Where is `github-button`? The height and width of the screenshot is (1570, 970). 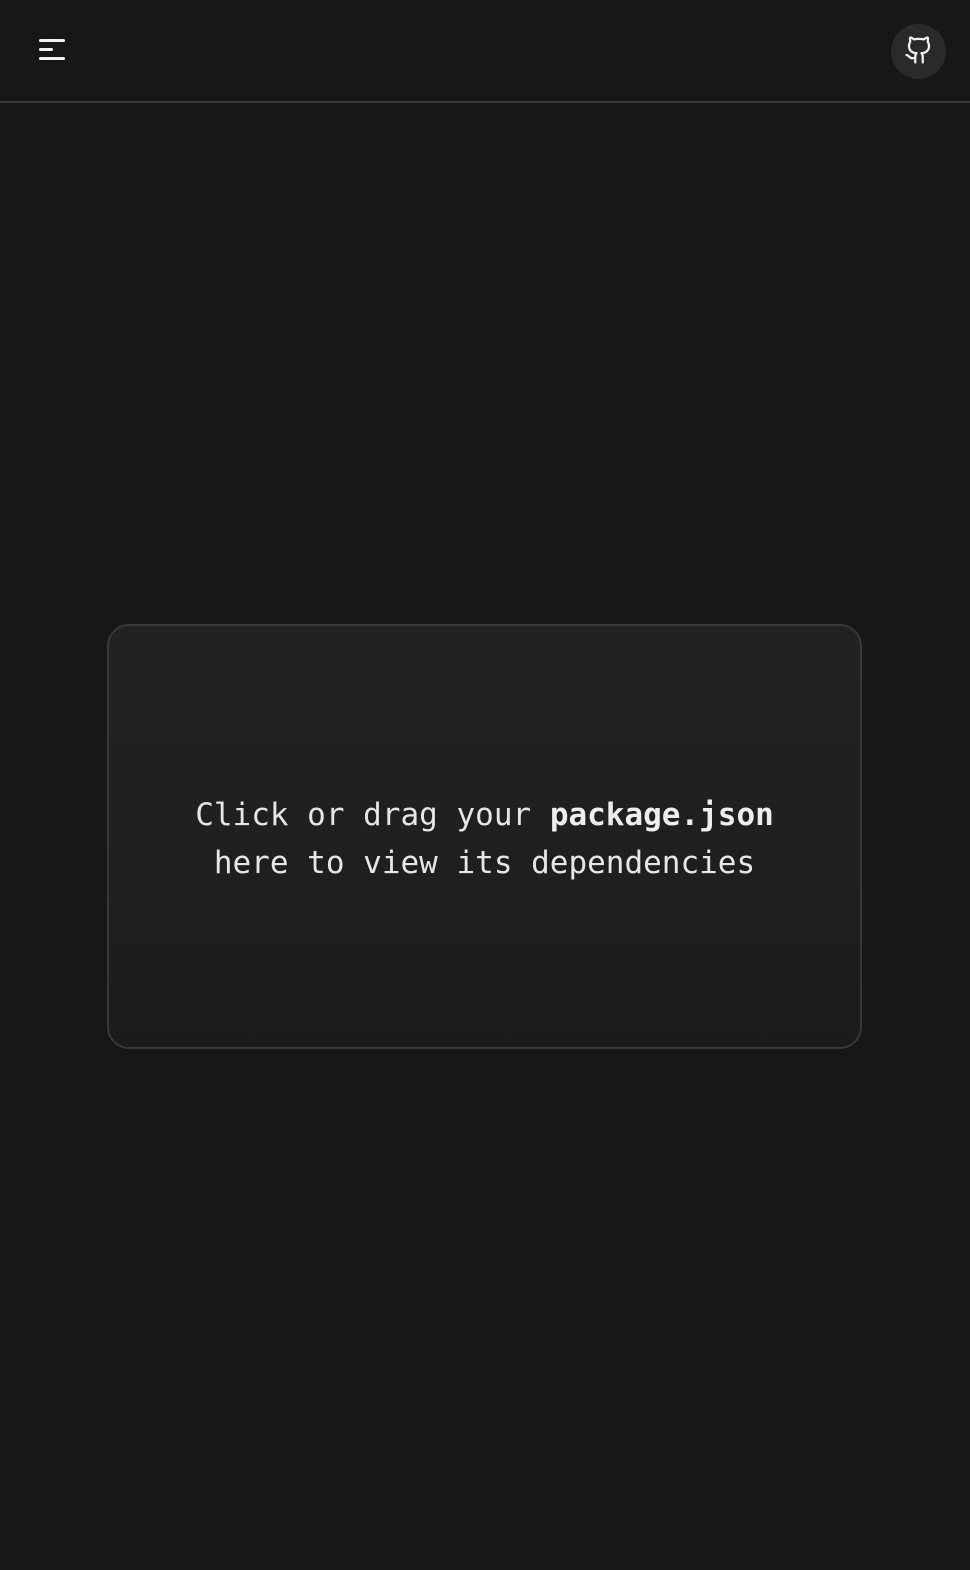 github-button is located at coordinates (918, 51).